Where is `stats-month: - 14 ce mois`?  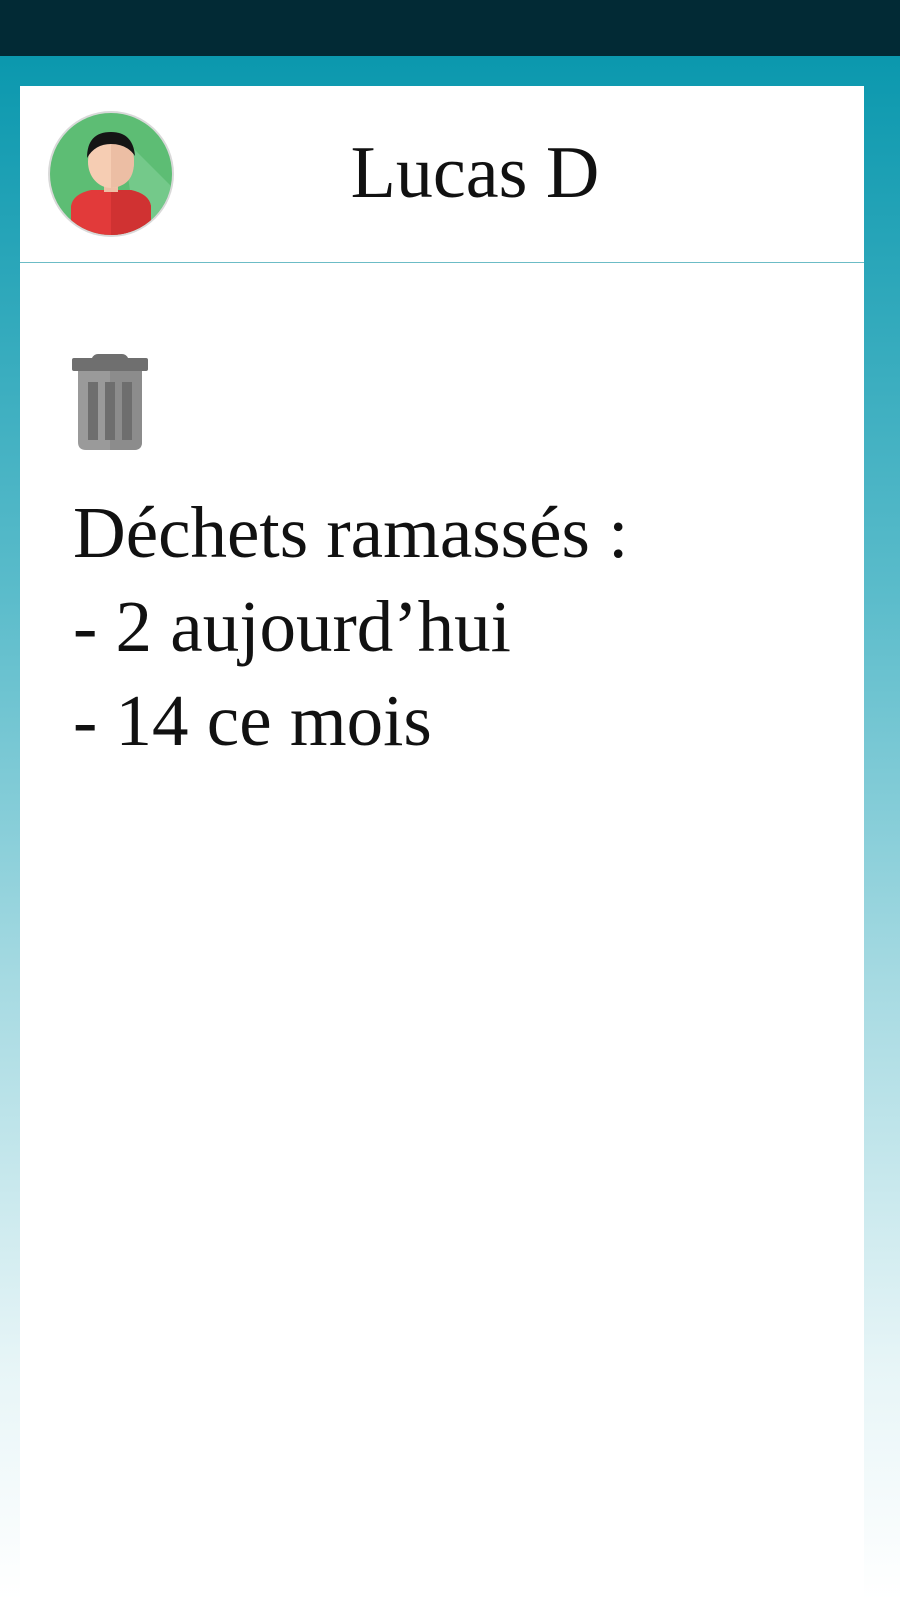
stats-month: - 14 ce mois is located at coordinates (252, 720).